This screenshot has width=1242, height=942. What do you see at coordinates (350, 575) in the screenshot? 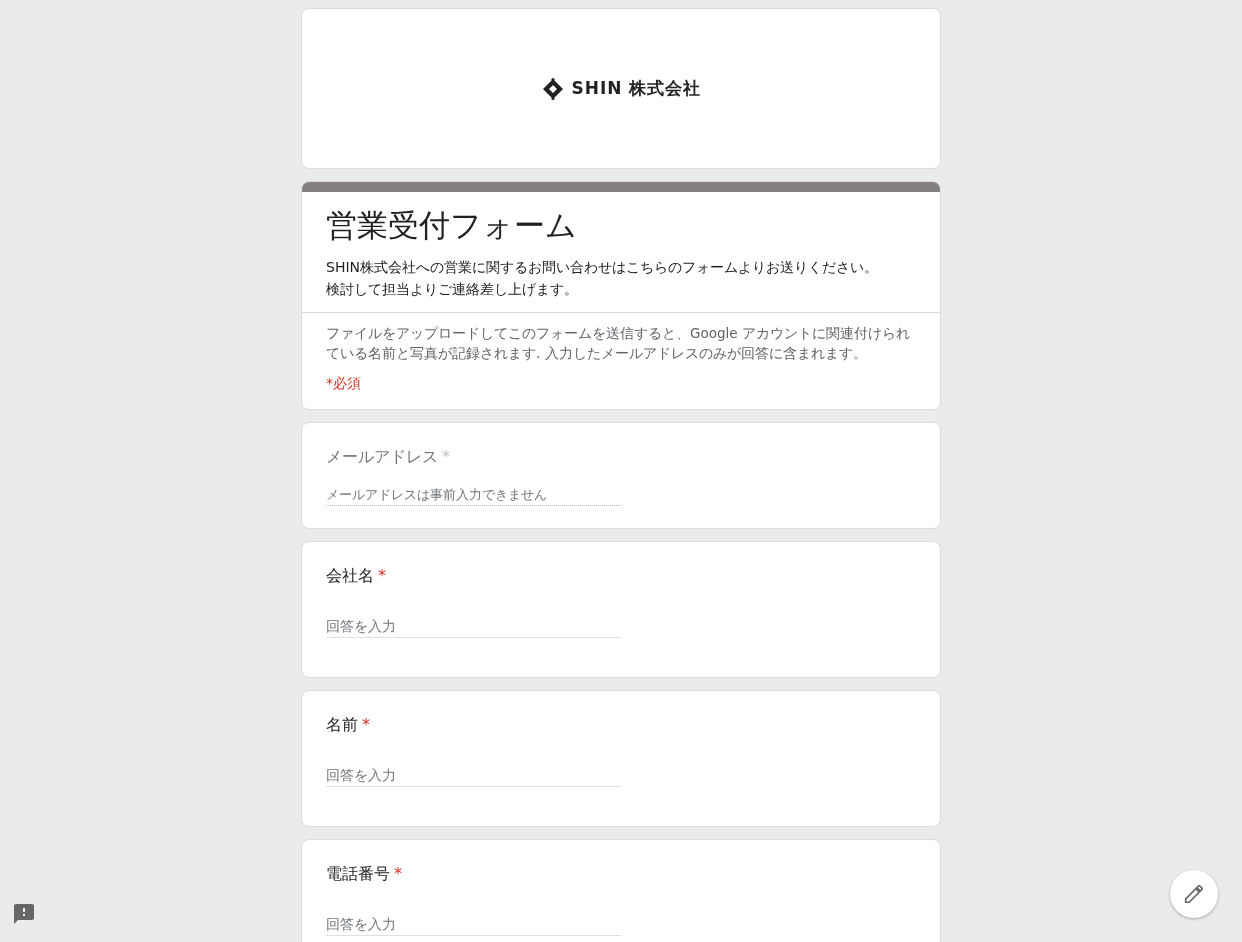
I see `question-label: 会社名` at bounding box center [350, 575].